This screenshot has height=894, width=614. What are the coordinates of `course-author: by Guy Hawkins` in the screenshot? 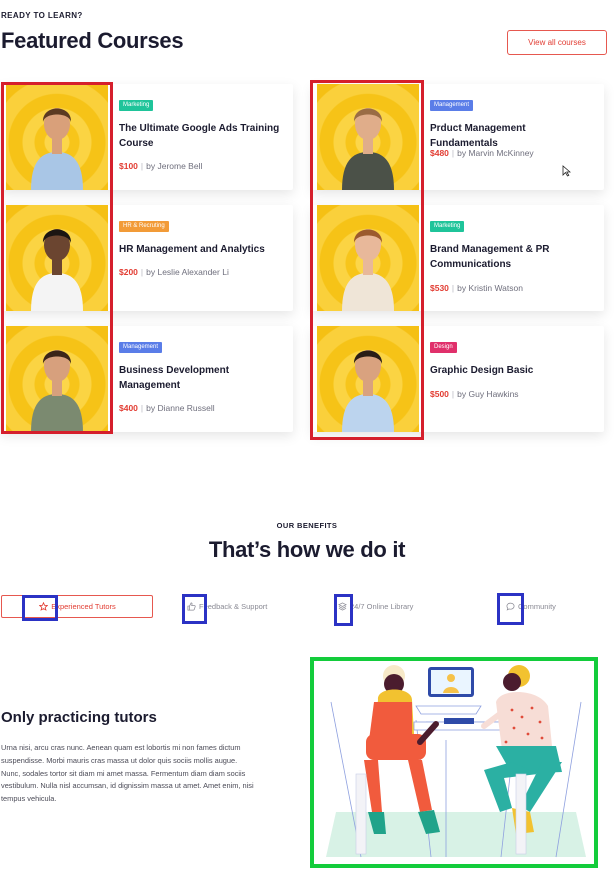 It's located at (487, 394).